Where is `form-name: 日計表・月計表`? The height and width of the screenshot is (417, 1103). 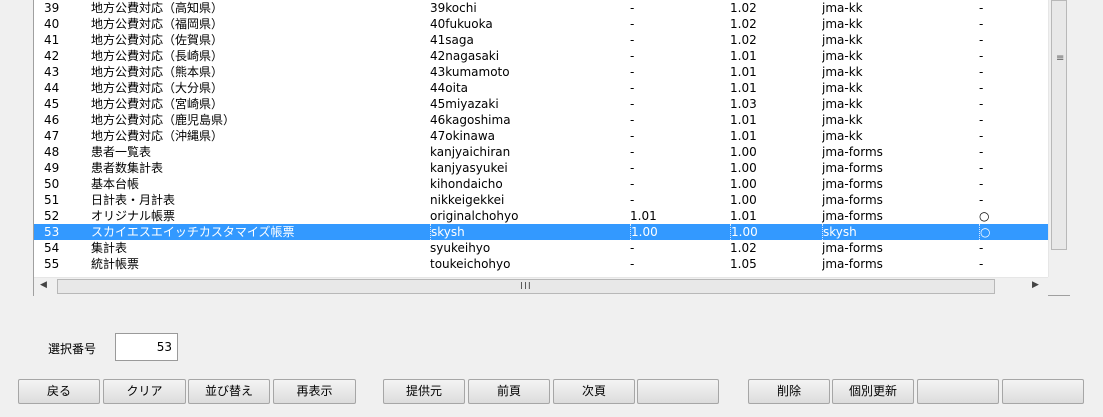
form-name: 日計表・月計表 is located at coordinates (133, 200).